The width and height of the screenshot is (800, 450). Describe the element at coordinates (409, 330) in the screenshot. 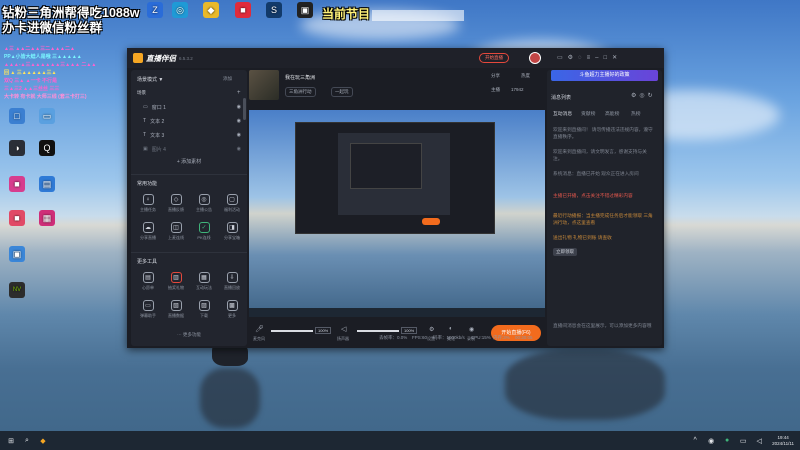

I see `speaker-volume-value: 100%` at that location.